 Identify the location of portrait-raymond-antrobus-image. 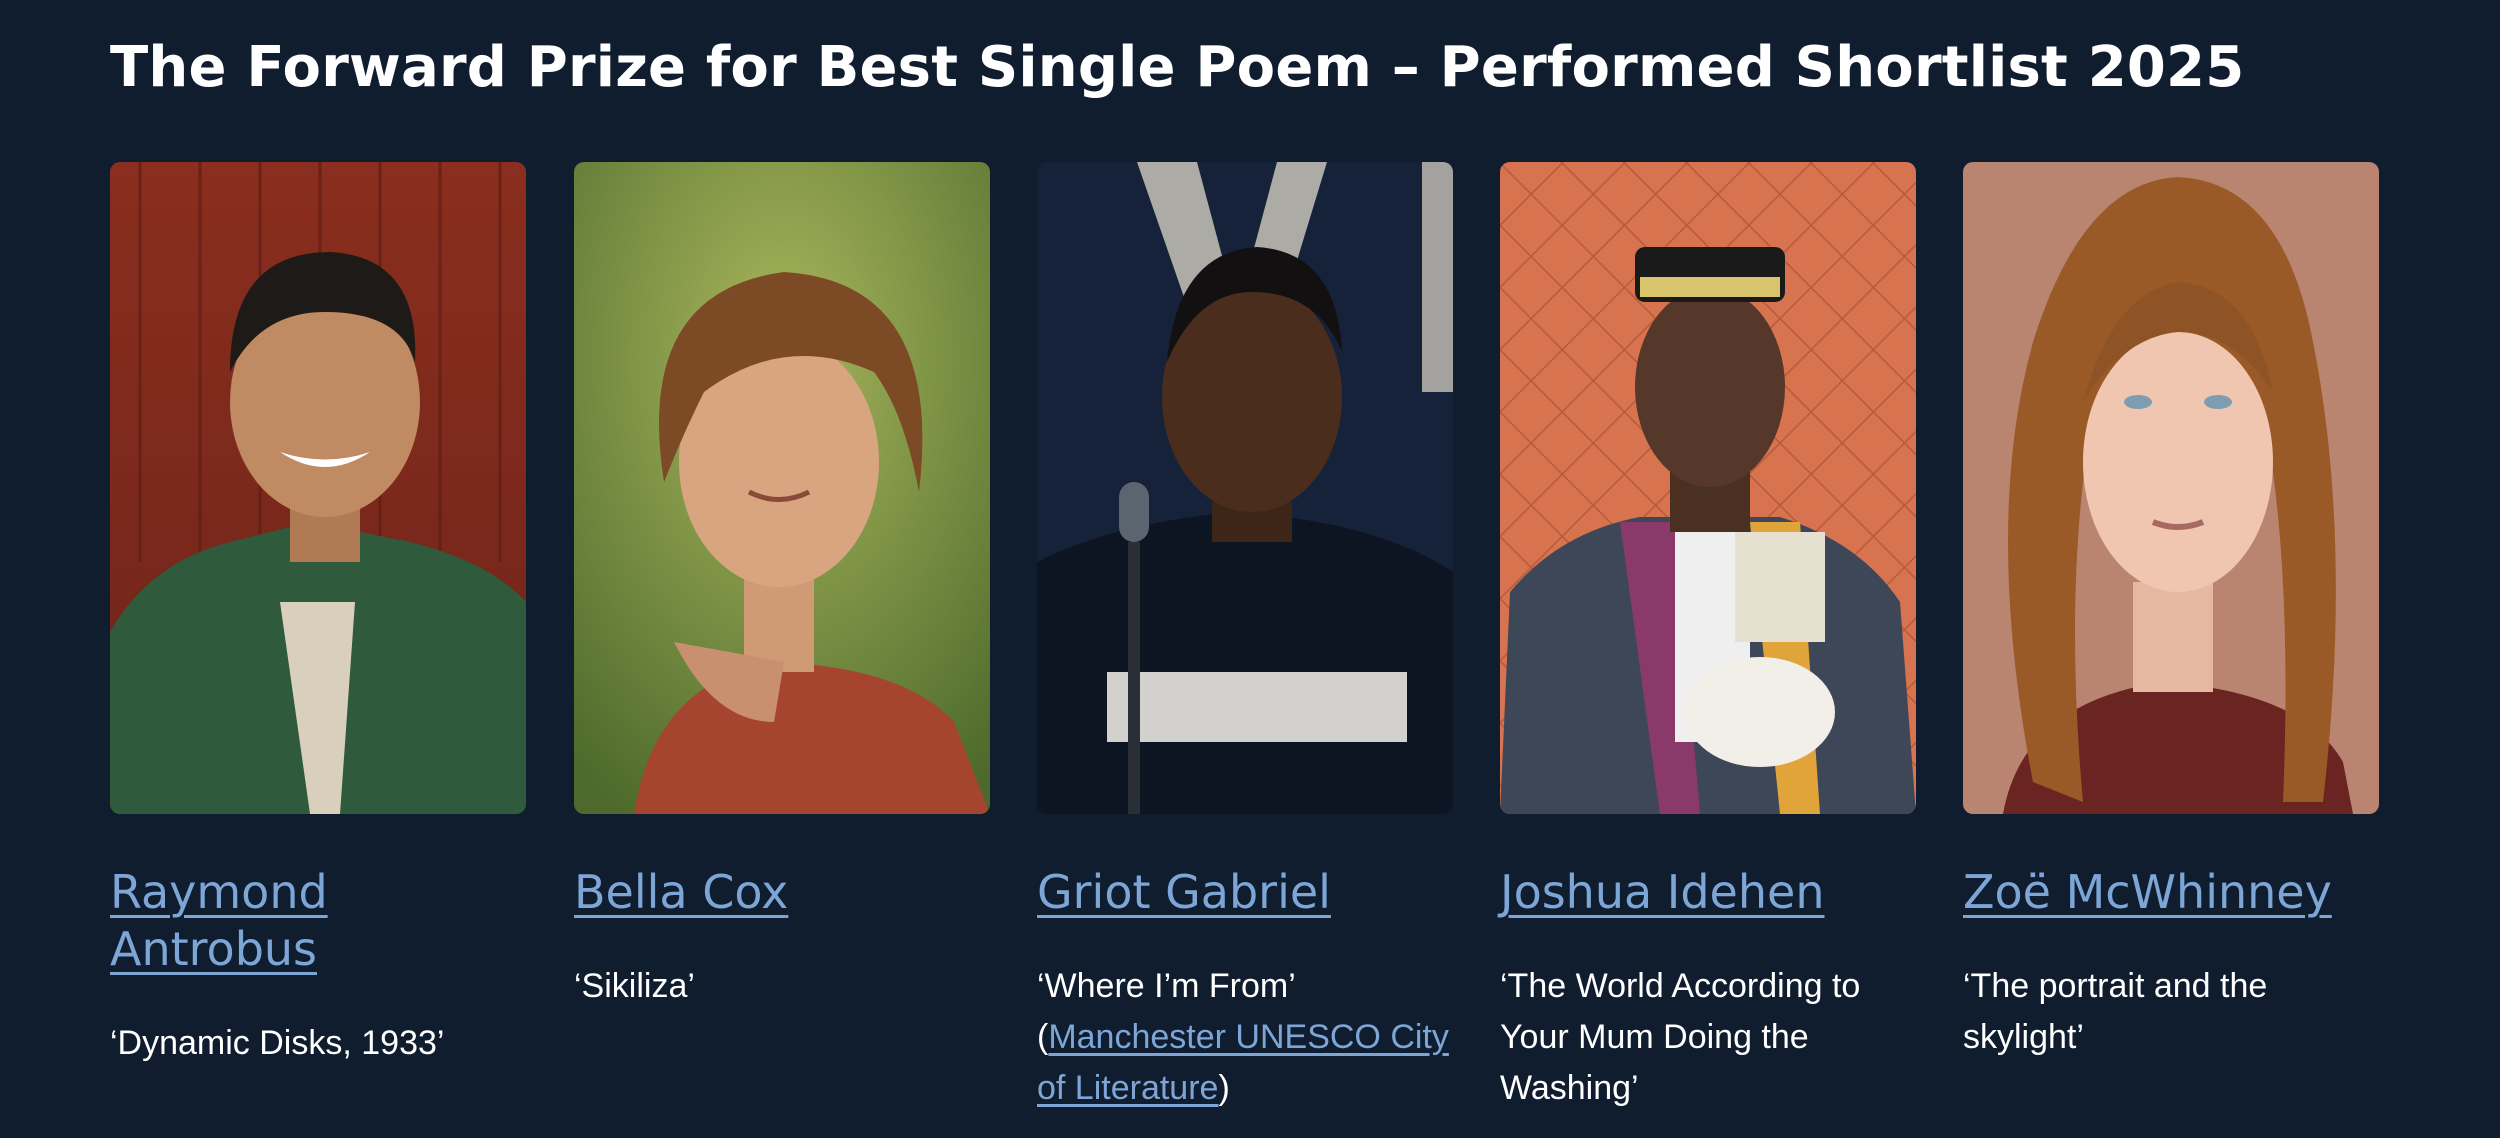
(318, 488).